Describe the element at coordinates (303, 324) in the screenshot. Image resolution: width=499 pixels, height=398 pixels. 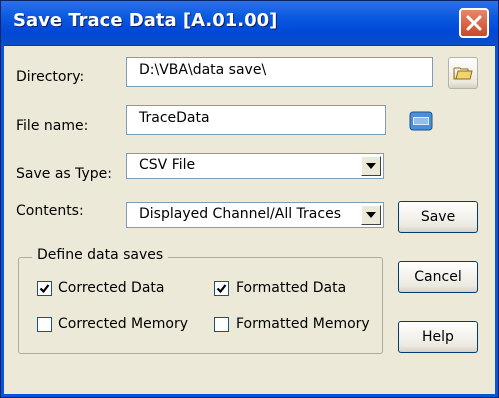
I see `formatted-memory-label: Formatted Memory` at that location.